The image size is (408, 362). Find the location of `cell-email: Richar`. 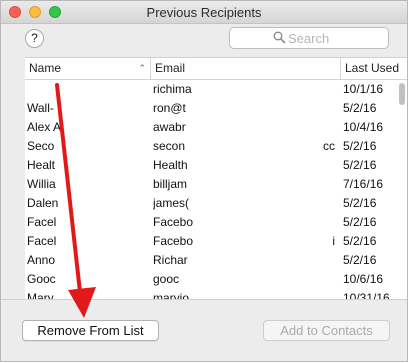

cell-email: Richar is located at coordinates (170, 260).